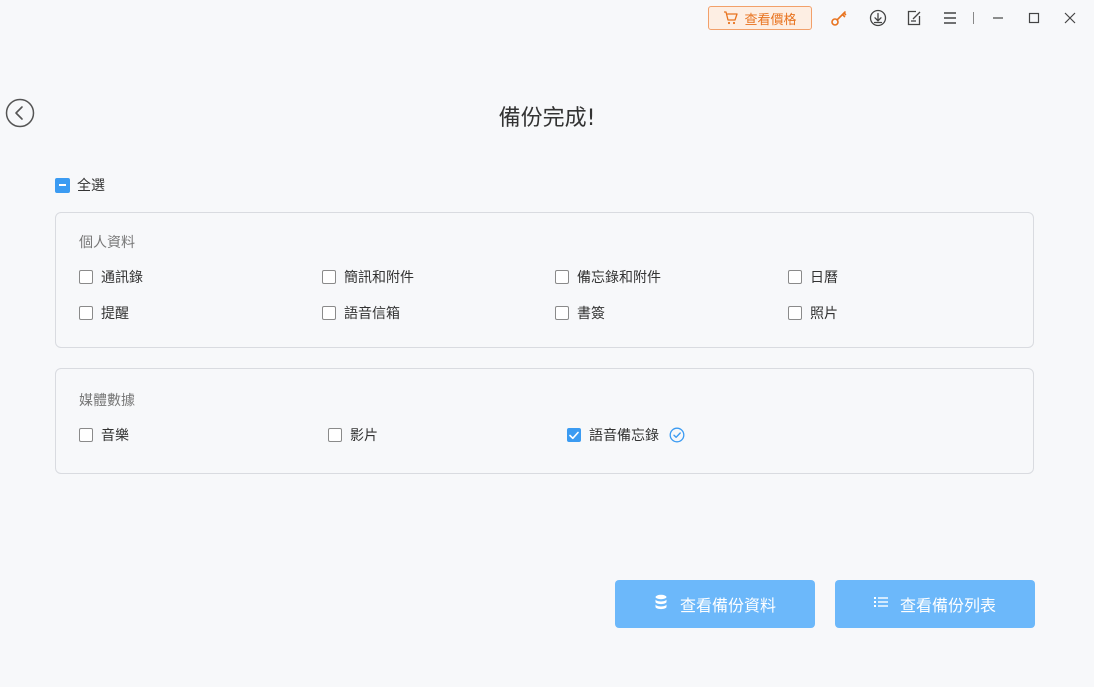  Describe the element at coordinates (878, 18) in the screenshot. I see `download-icon` at that location.